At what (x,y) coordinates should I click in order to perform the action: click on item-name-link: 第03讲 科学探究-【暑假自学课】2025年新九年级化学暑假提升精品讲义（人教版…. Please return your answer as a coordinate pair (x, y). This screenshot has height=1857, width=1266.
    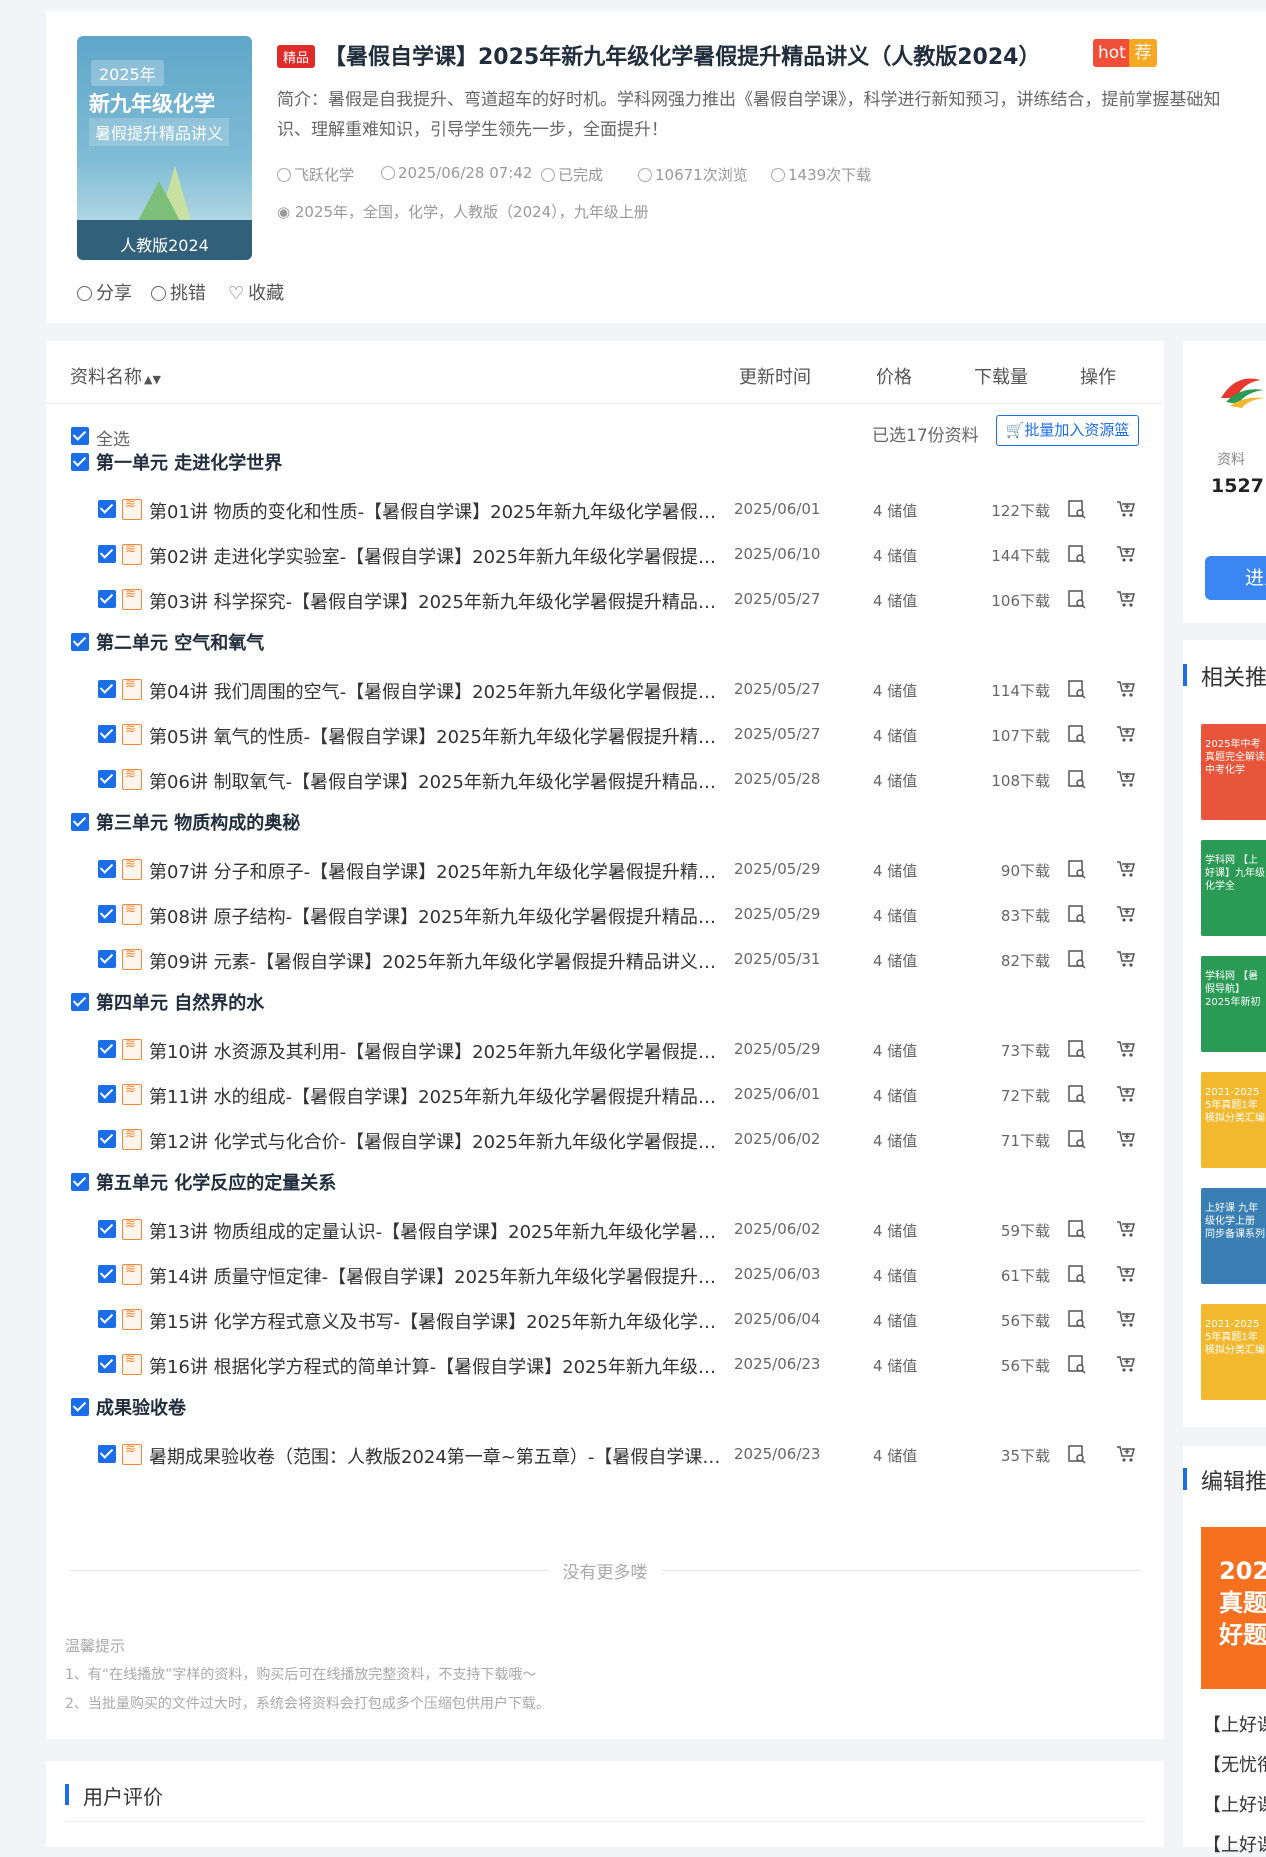
    Looking at the image, I should click on (436, 601).